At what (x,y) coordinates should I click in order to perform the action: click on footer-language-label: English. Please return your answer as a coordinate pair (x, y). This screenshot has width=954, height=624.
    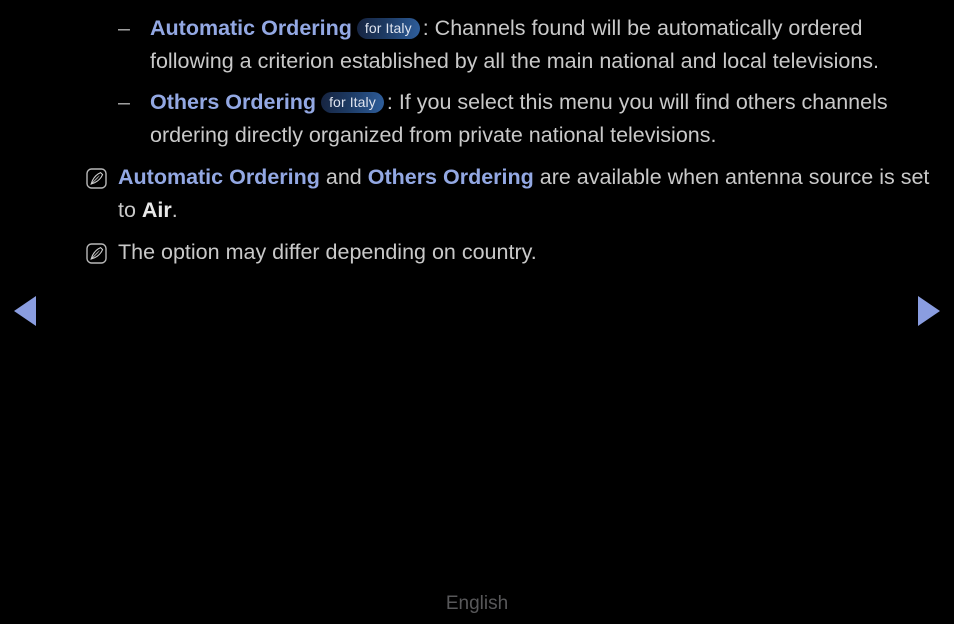
    Looking at the image, I should click on (477, 603).